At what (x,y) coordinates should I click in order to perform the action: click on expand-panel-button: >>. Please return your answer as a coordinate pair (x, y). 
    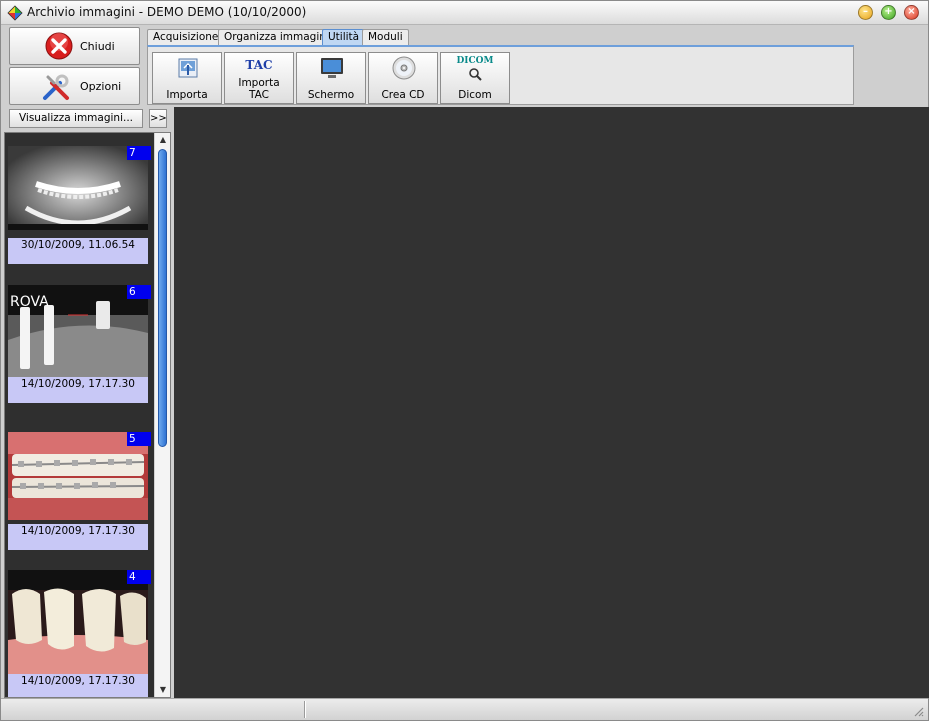
    Looking at the image, I should click on (158, 118).